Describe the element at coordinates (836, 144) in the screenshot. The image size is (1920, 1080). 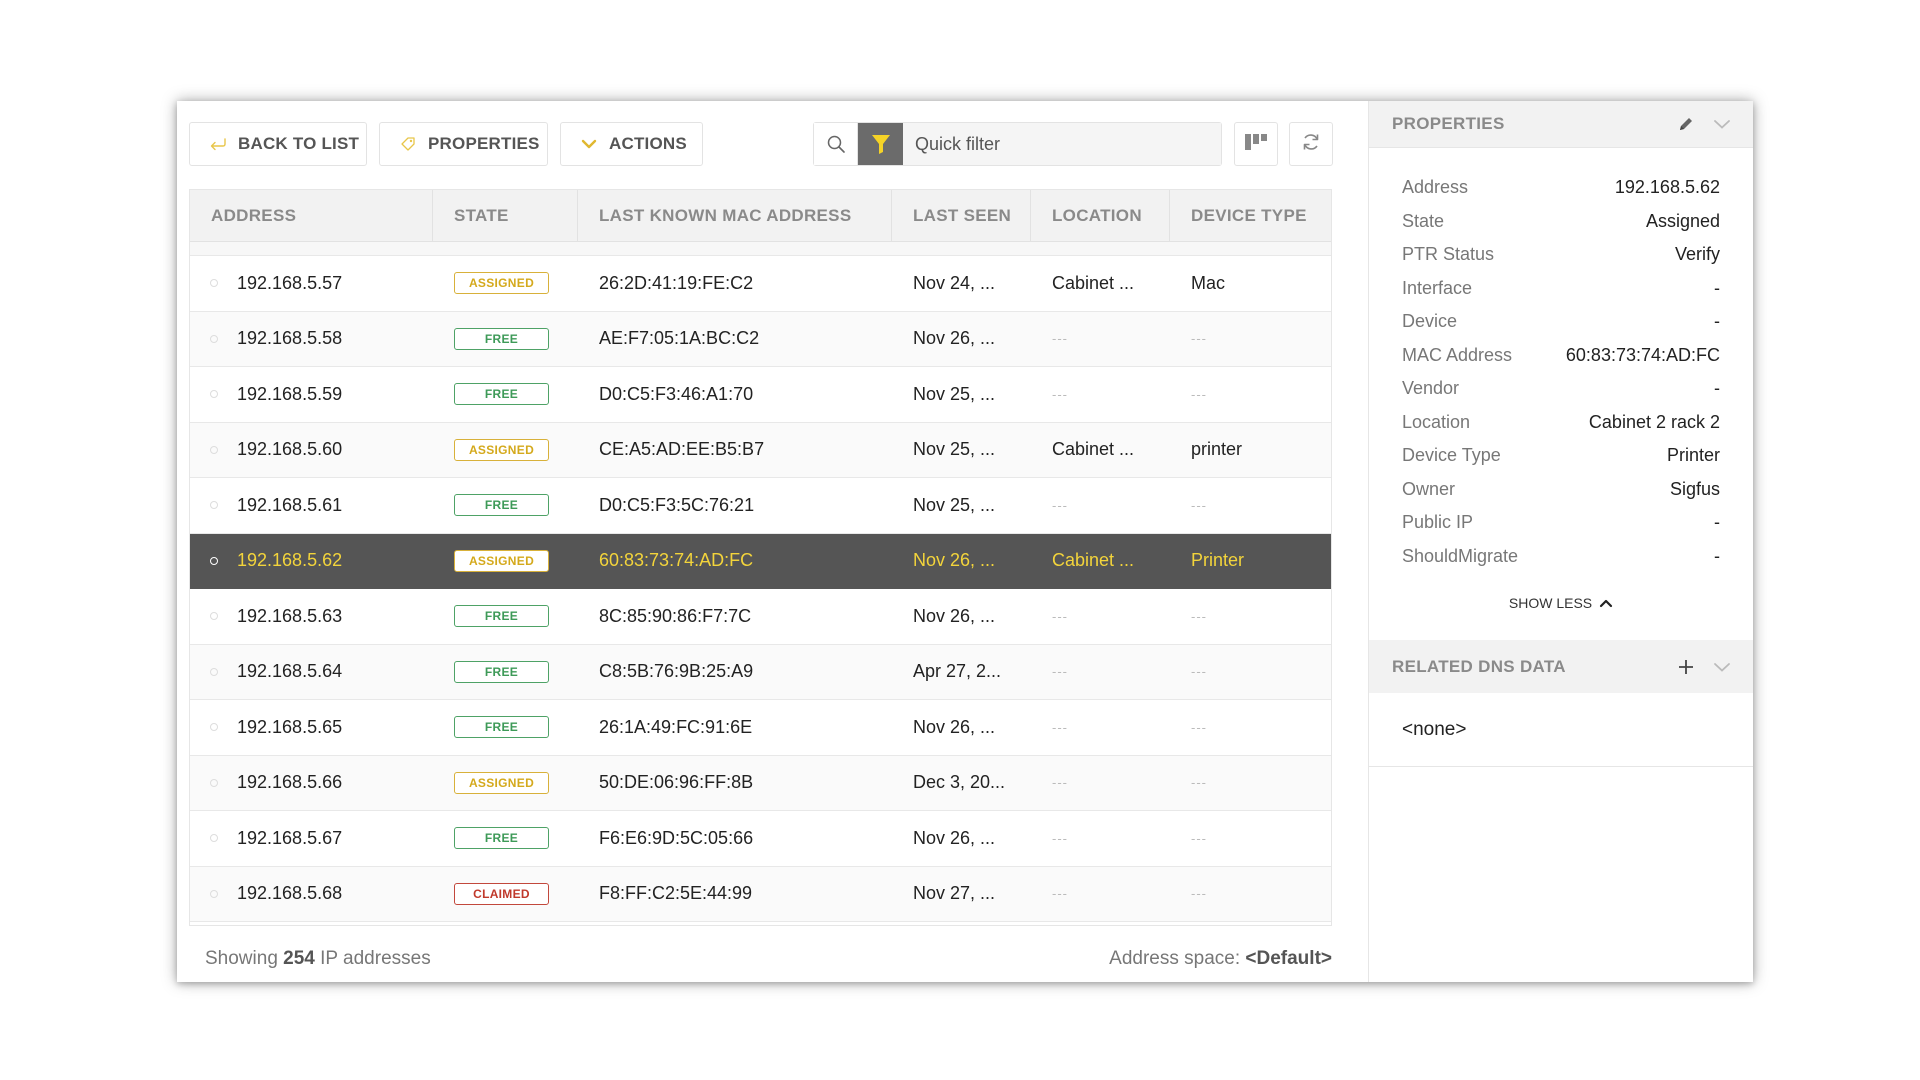
I see `search-icon` at that location.